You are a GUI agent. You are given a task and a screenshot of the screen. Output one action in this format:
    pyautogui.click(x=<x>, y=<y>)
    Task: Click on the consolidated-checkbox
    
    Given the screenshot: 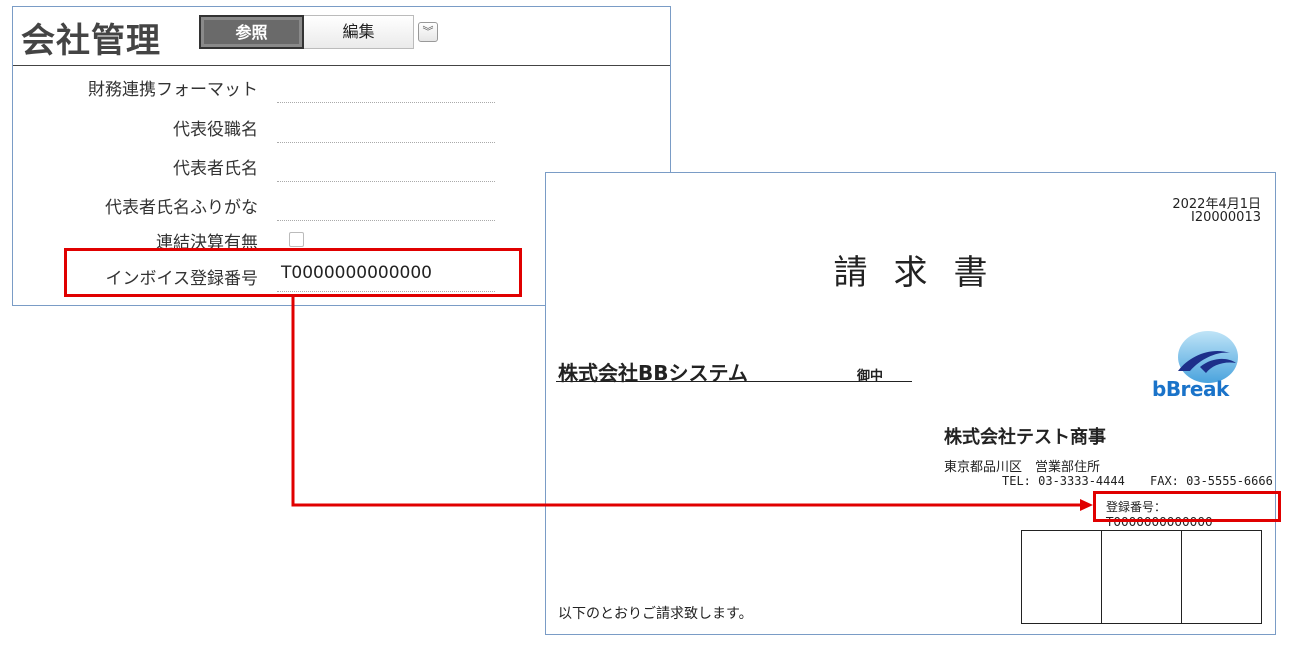 What is the action you would take?
    pyautogui.click(x=296, y=239)
    